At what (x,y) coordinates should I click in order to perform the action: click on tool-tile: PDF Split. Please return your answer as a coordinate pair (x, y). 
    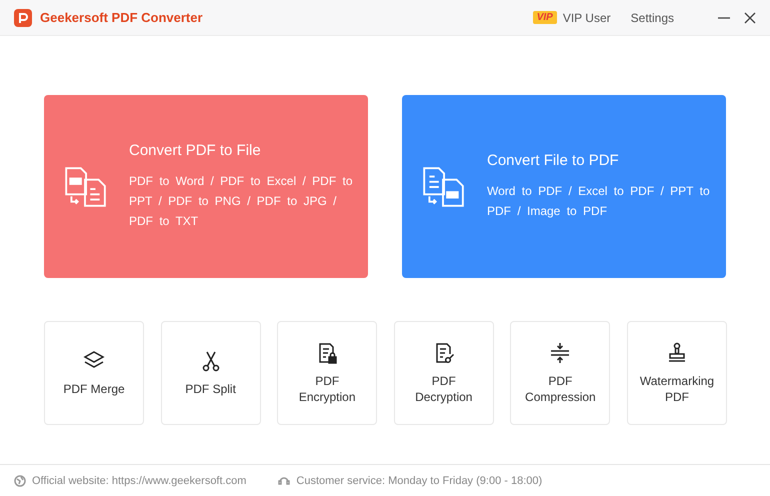
    Looking at the image, I should click on (210, 373).